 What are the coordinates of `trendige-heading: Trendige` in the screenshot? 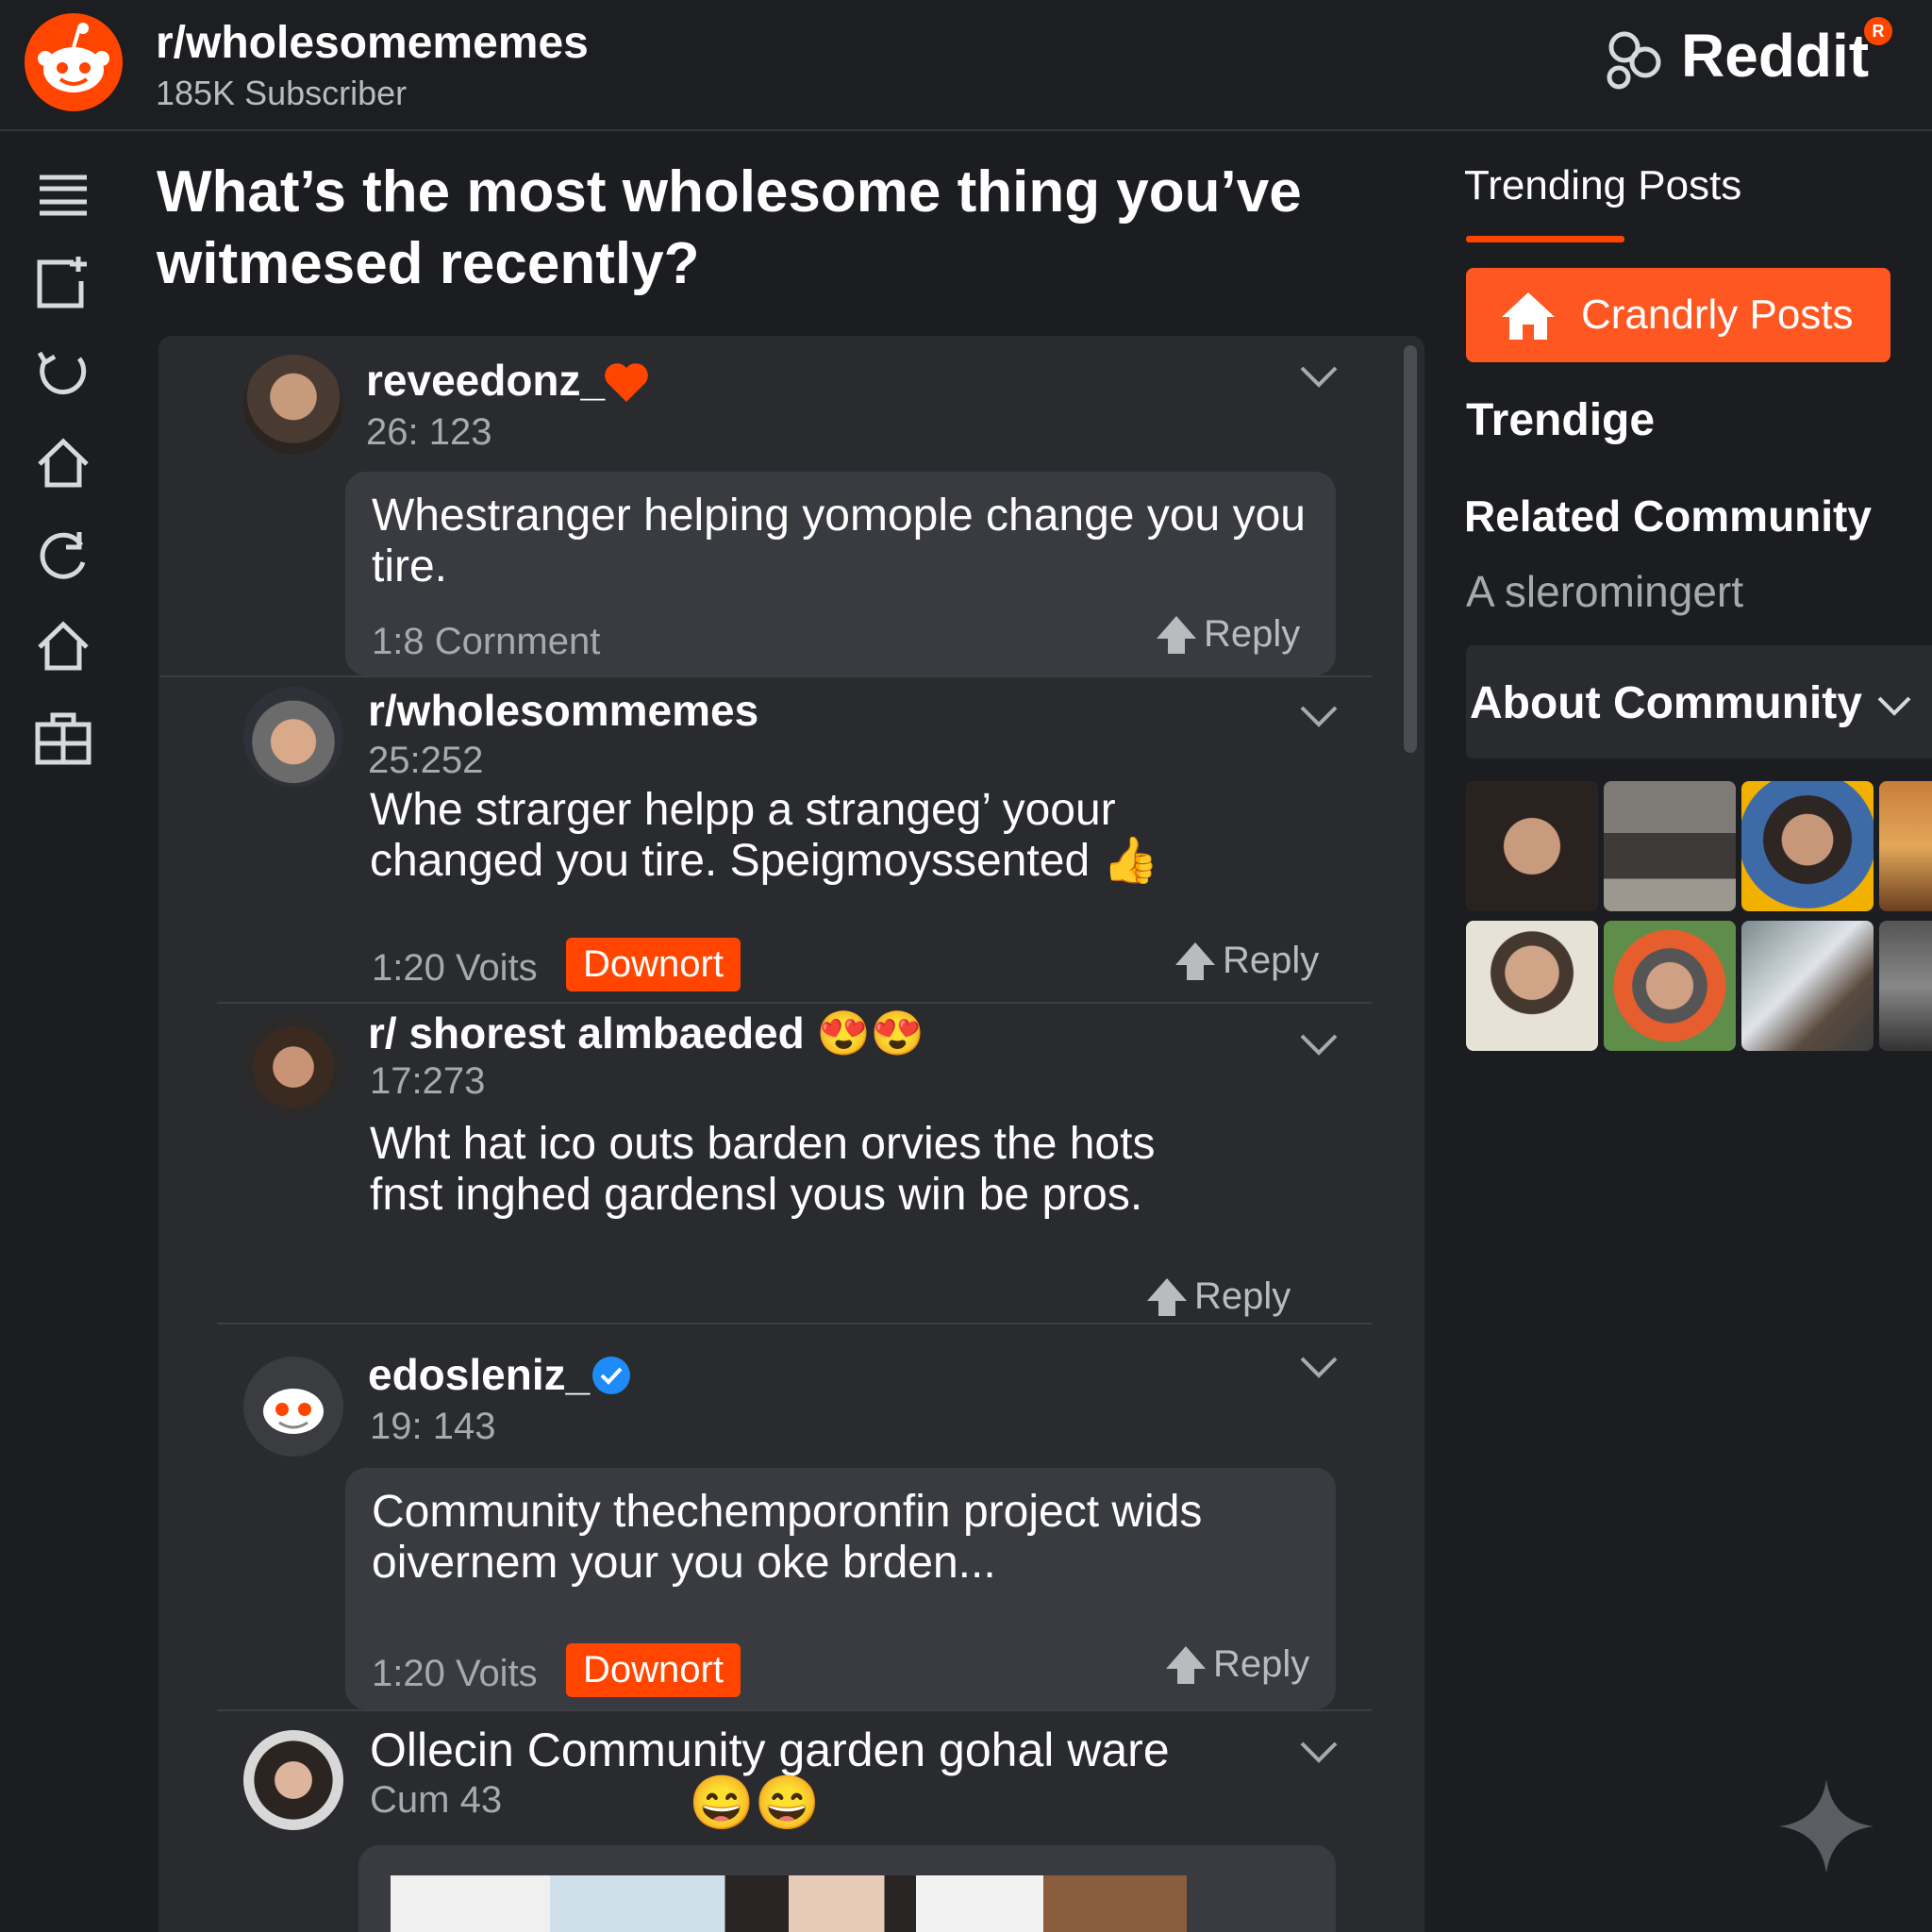 It's located at (1561, 420).